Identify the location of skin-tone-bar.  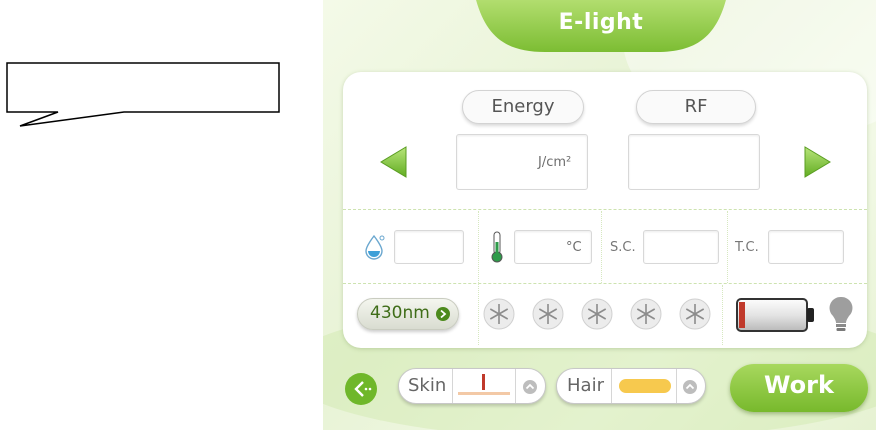
(484, 393).